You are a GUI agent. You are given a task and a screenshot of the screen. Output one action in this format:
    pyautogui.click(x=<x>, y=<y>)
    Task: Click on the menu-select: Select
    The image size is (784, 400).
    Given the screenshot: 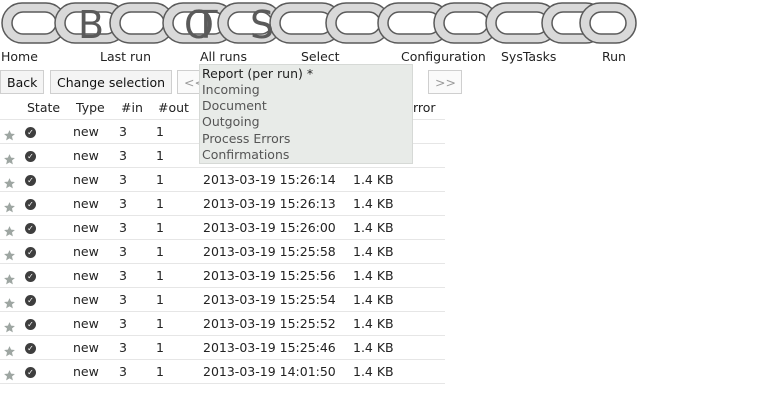 What is the action you would take?
    pyautogui.click(x=320, y=57)
    